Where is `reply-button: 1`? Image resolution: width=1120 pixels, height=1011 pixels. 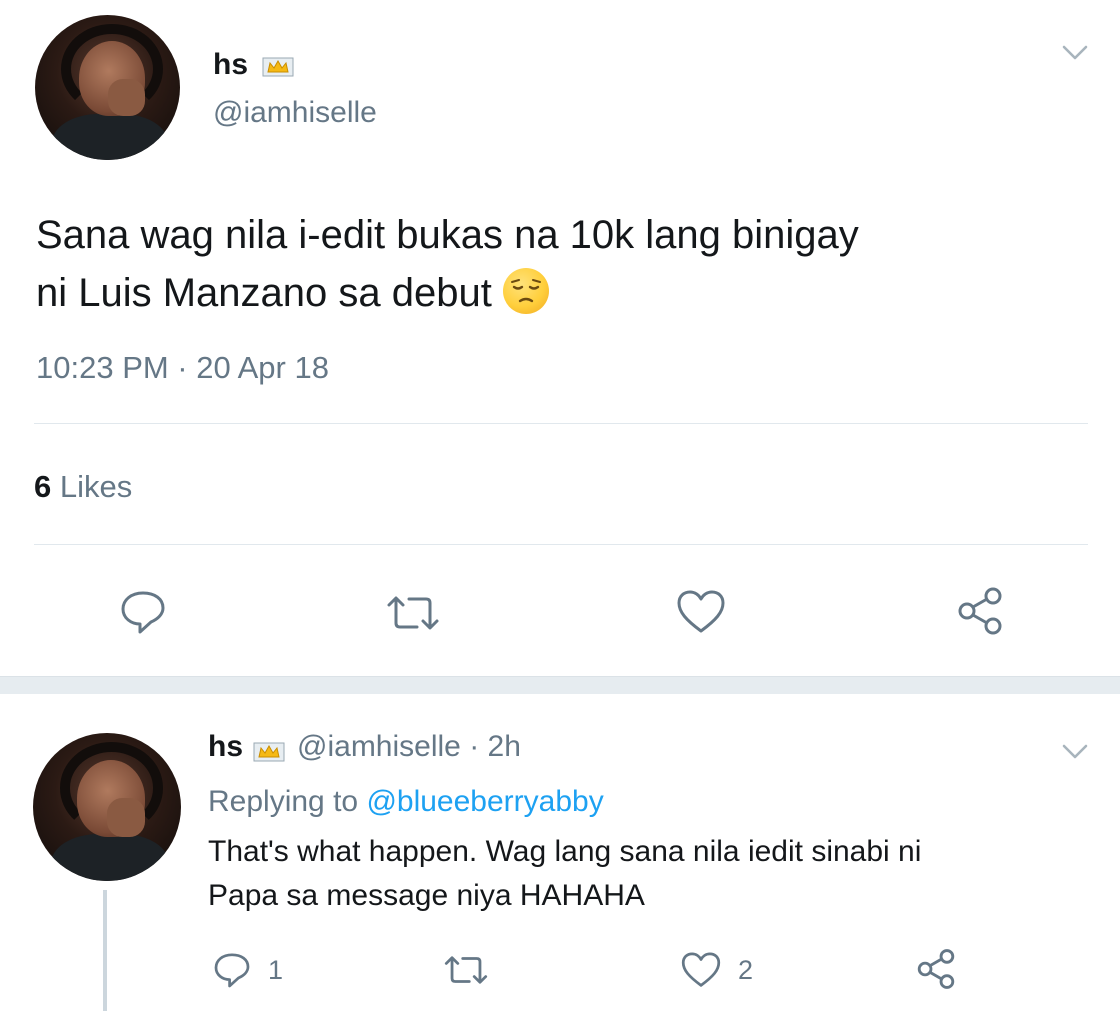 reply-button: 1 is located at coordinates (247, 970).